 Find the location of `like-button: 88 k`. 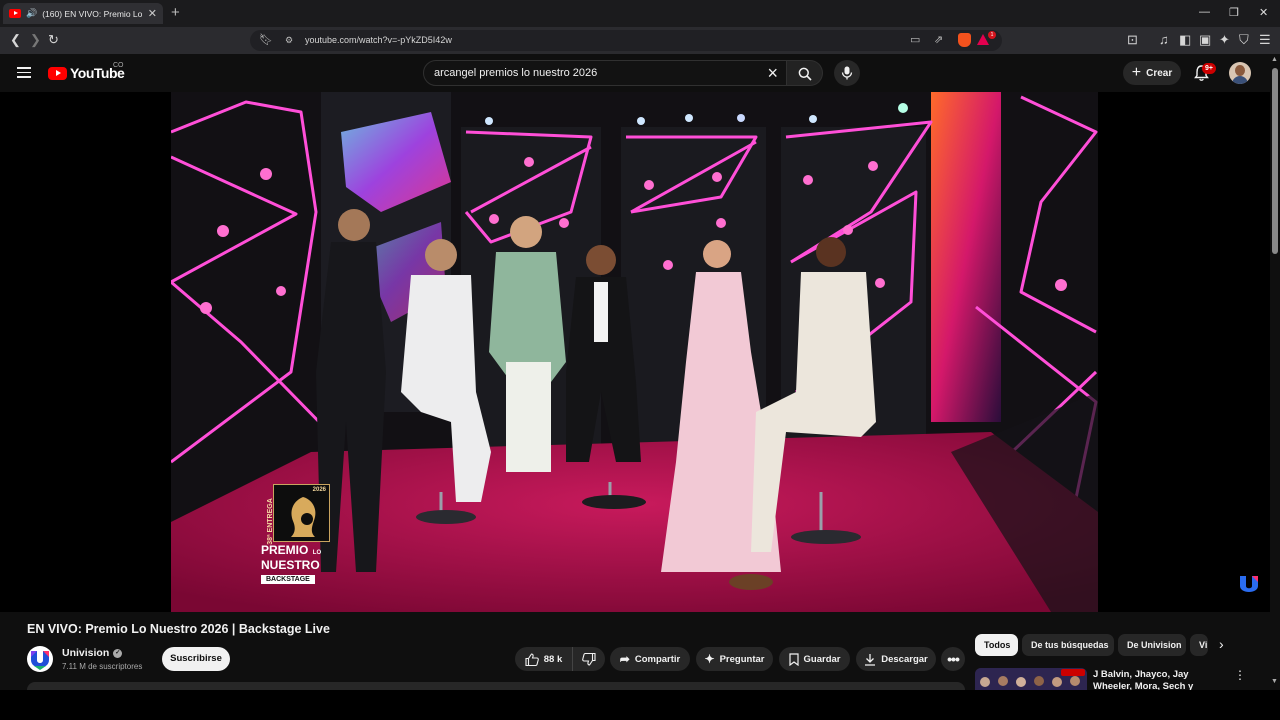

like-button: 88 k is located at coordinates (544, 659).